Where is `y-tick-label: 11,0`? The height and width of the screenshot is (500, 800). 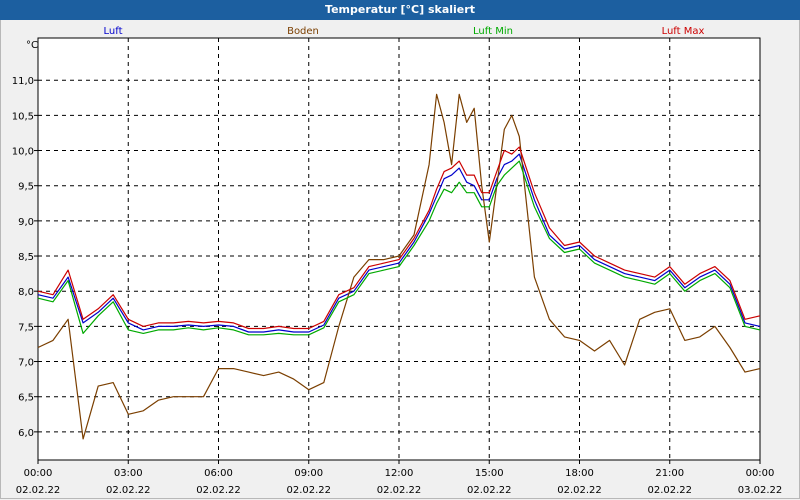
y-tick-label: 11,0 is located at coordinates (23, 81).